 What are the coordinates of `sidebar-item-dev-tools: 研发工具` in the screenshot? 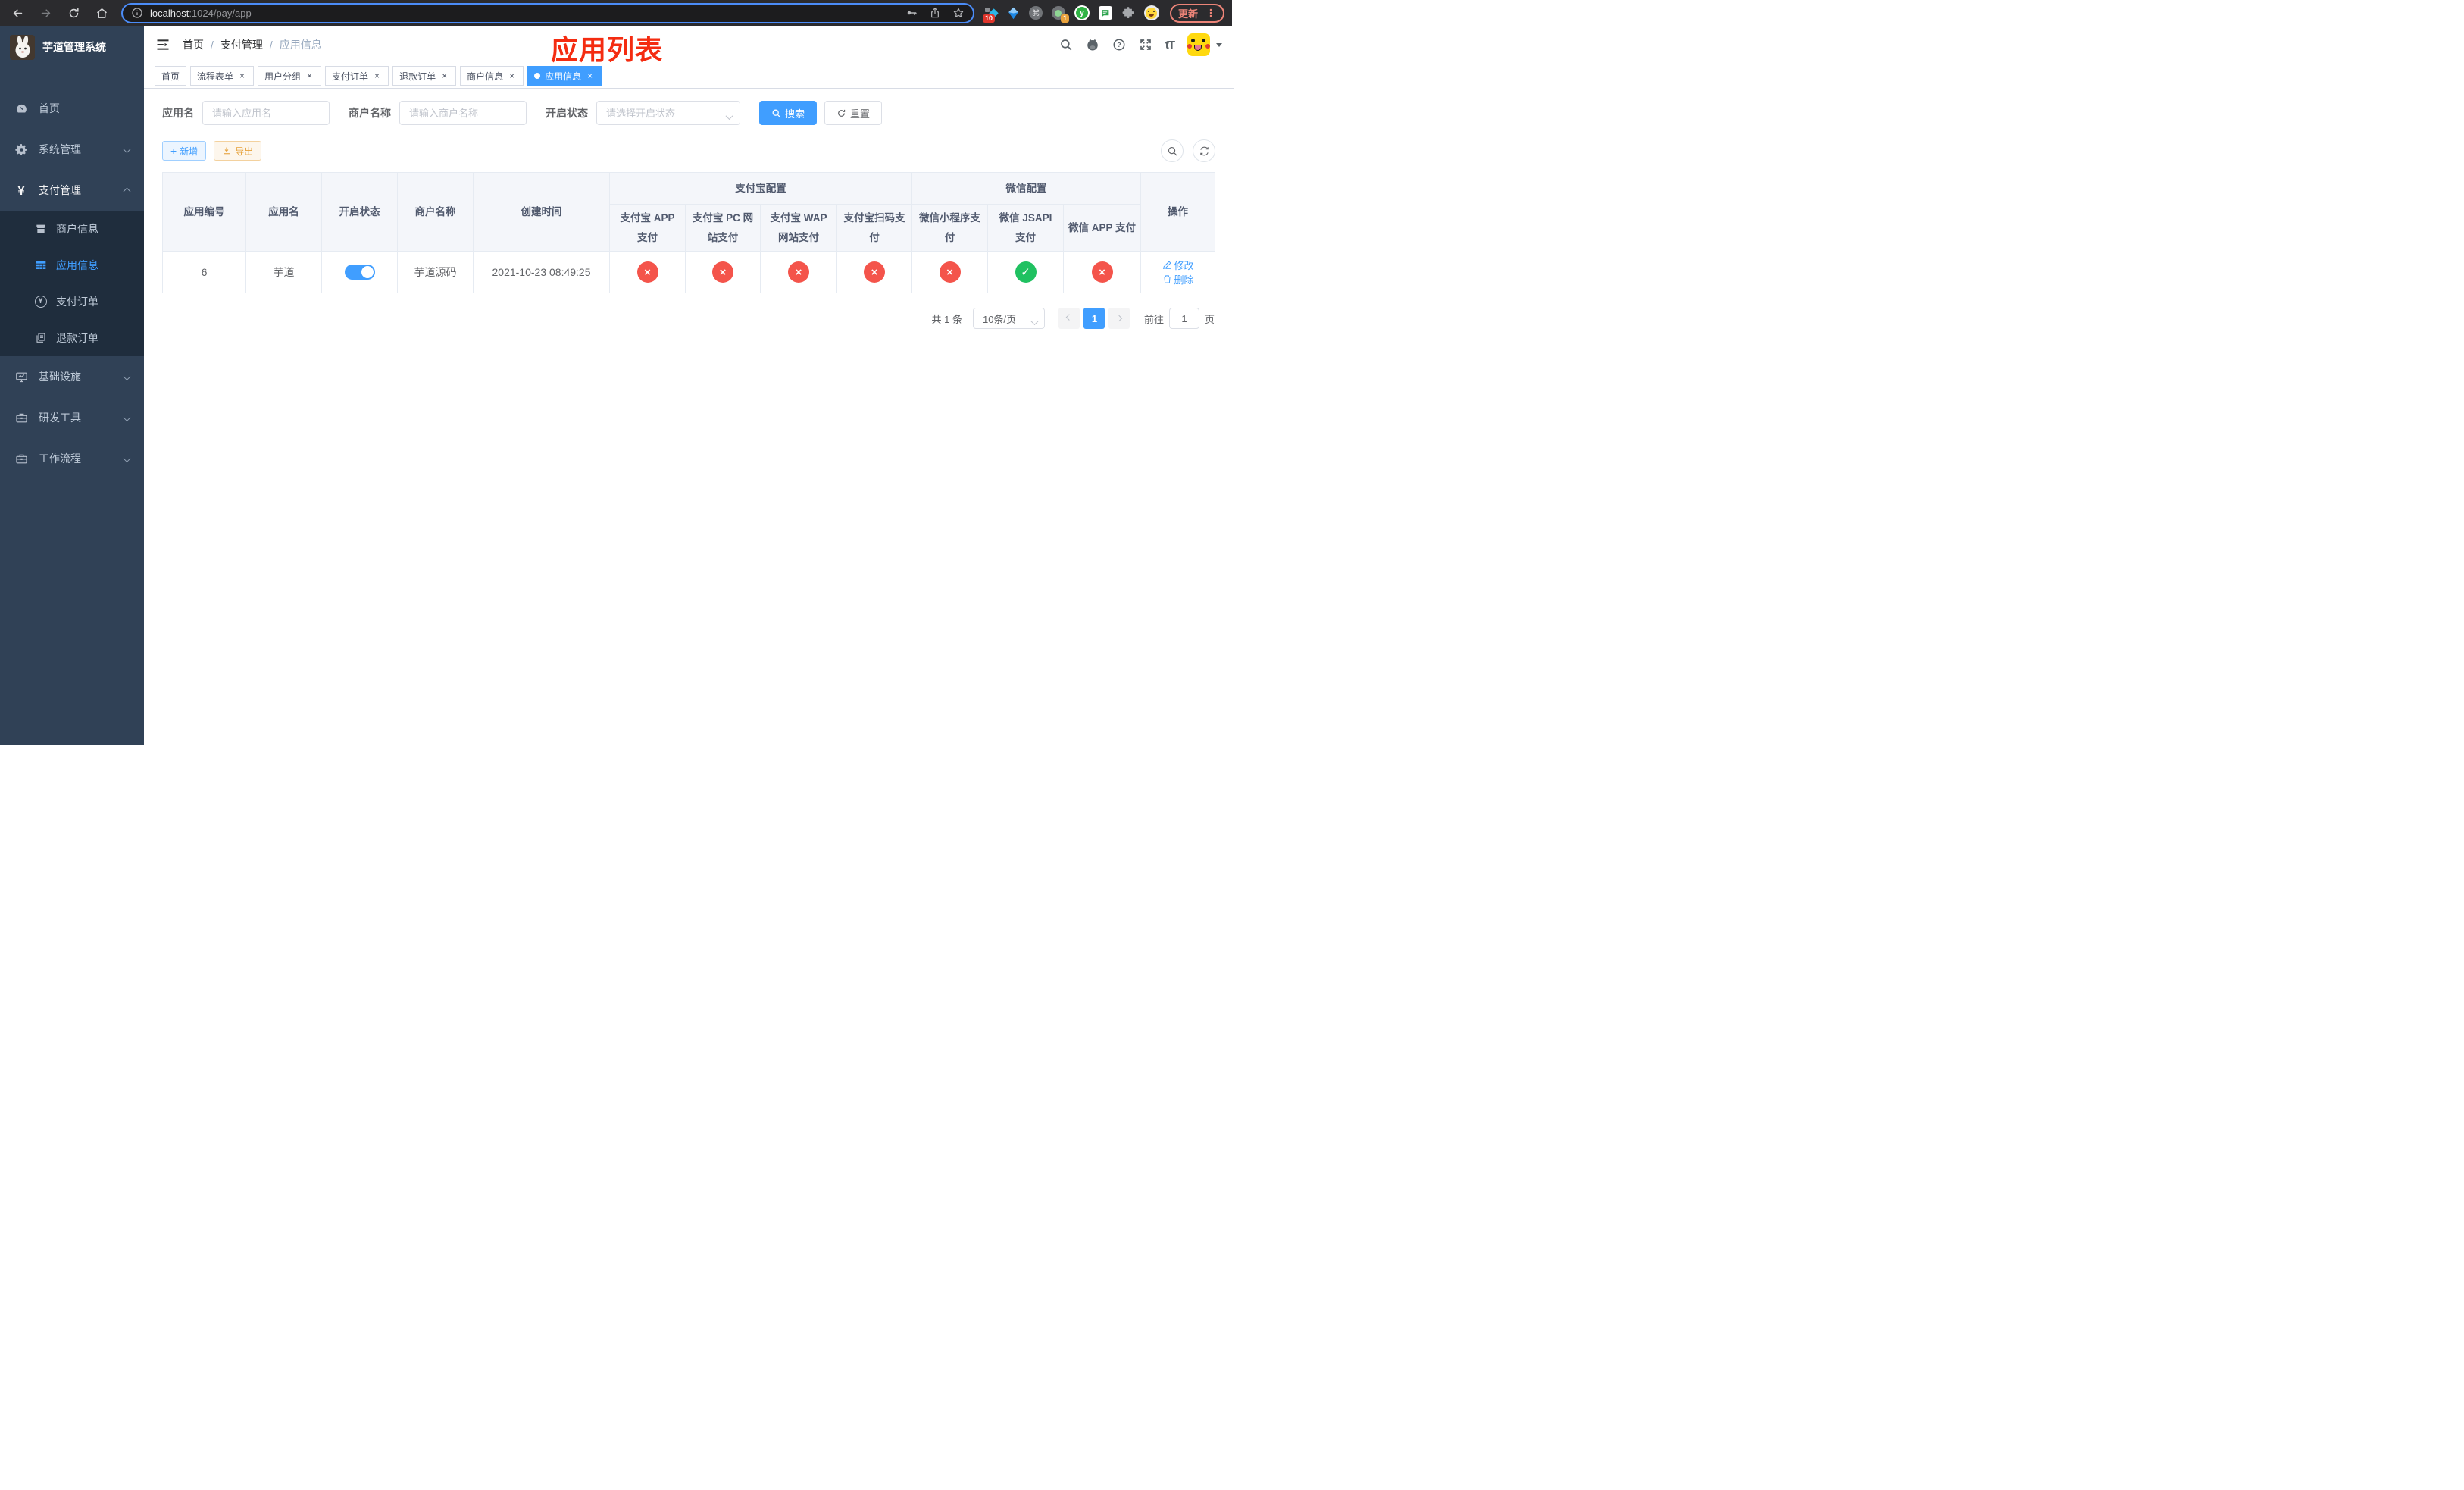 It's located at (72, 418).